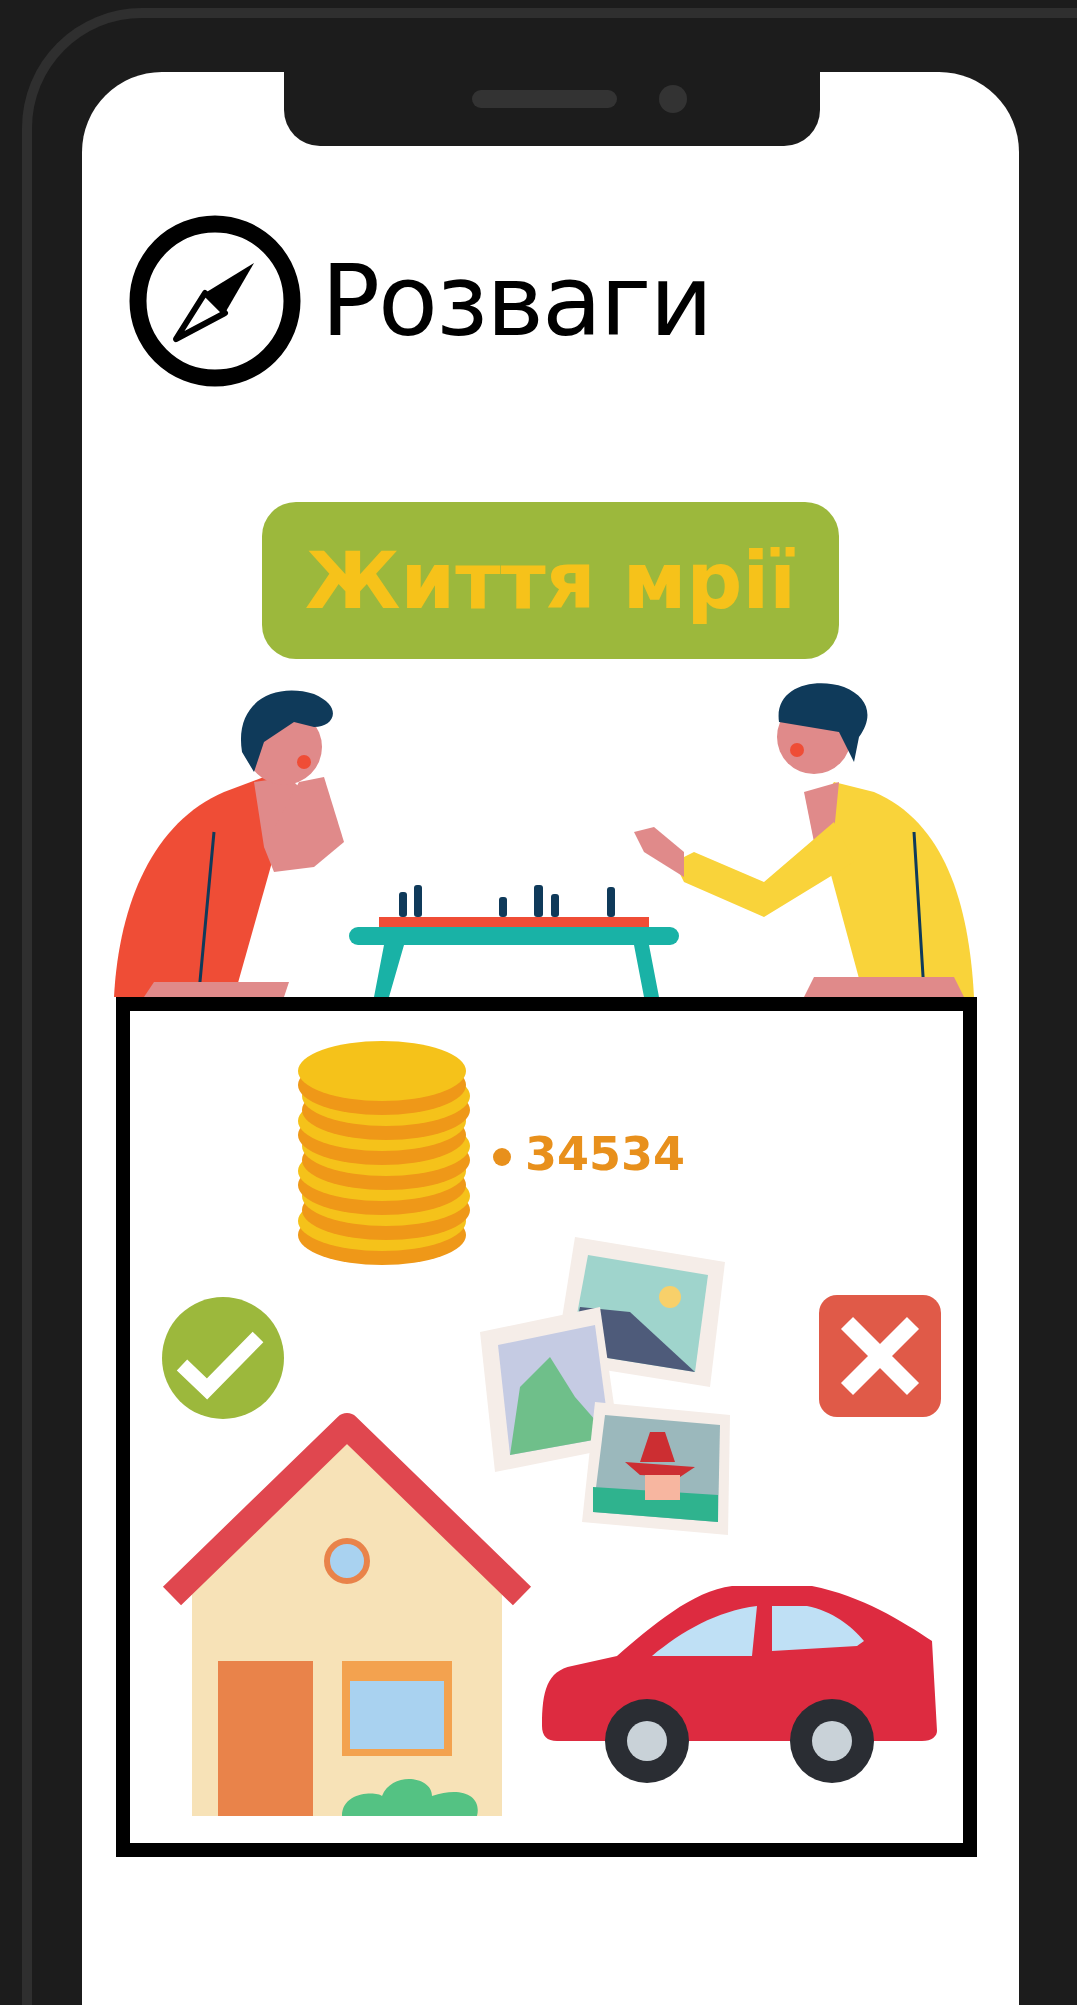 The height and width of the screenshot is (2005, 1077). Describe the element at coordinates (550, 580) in the screenshot. I see `title-banner: Життя мрії` at that location.